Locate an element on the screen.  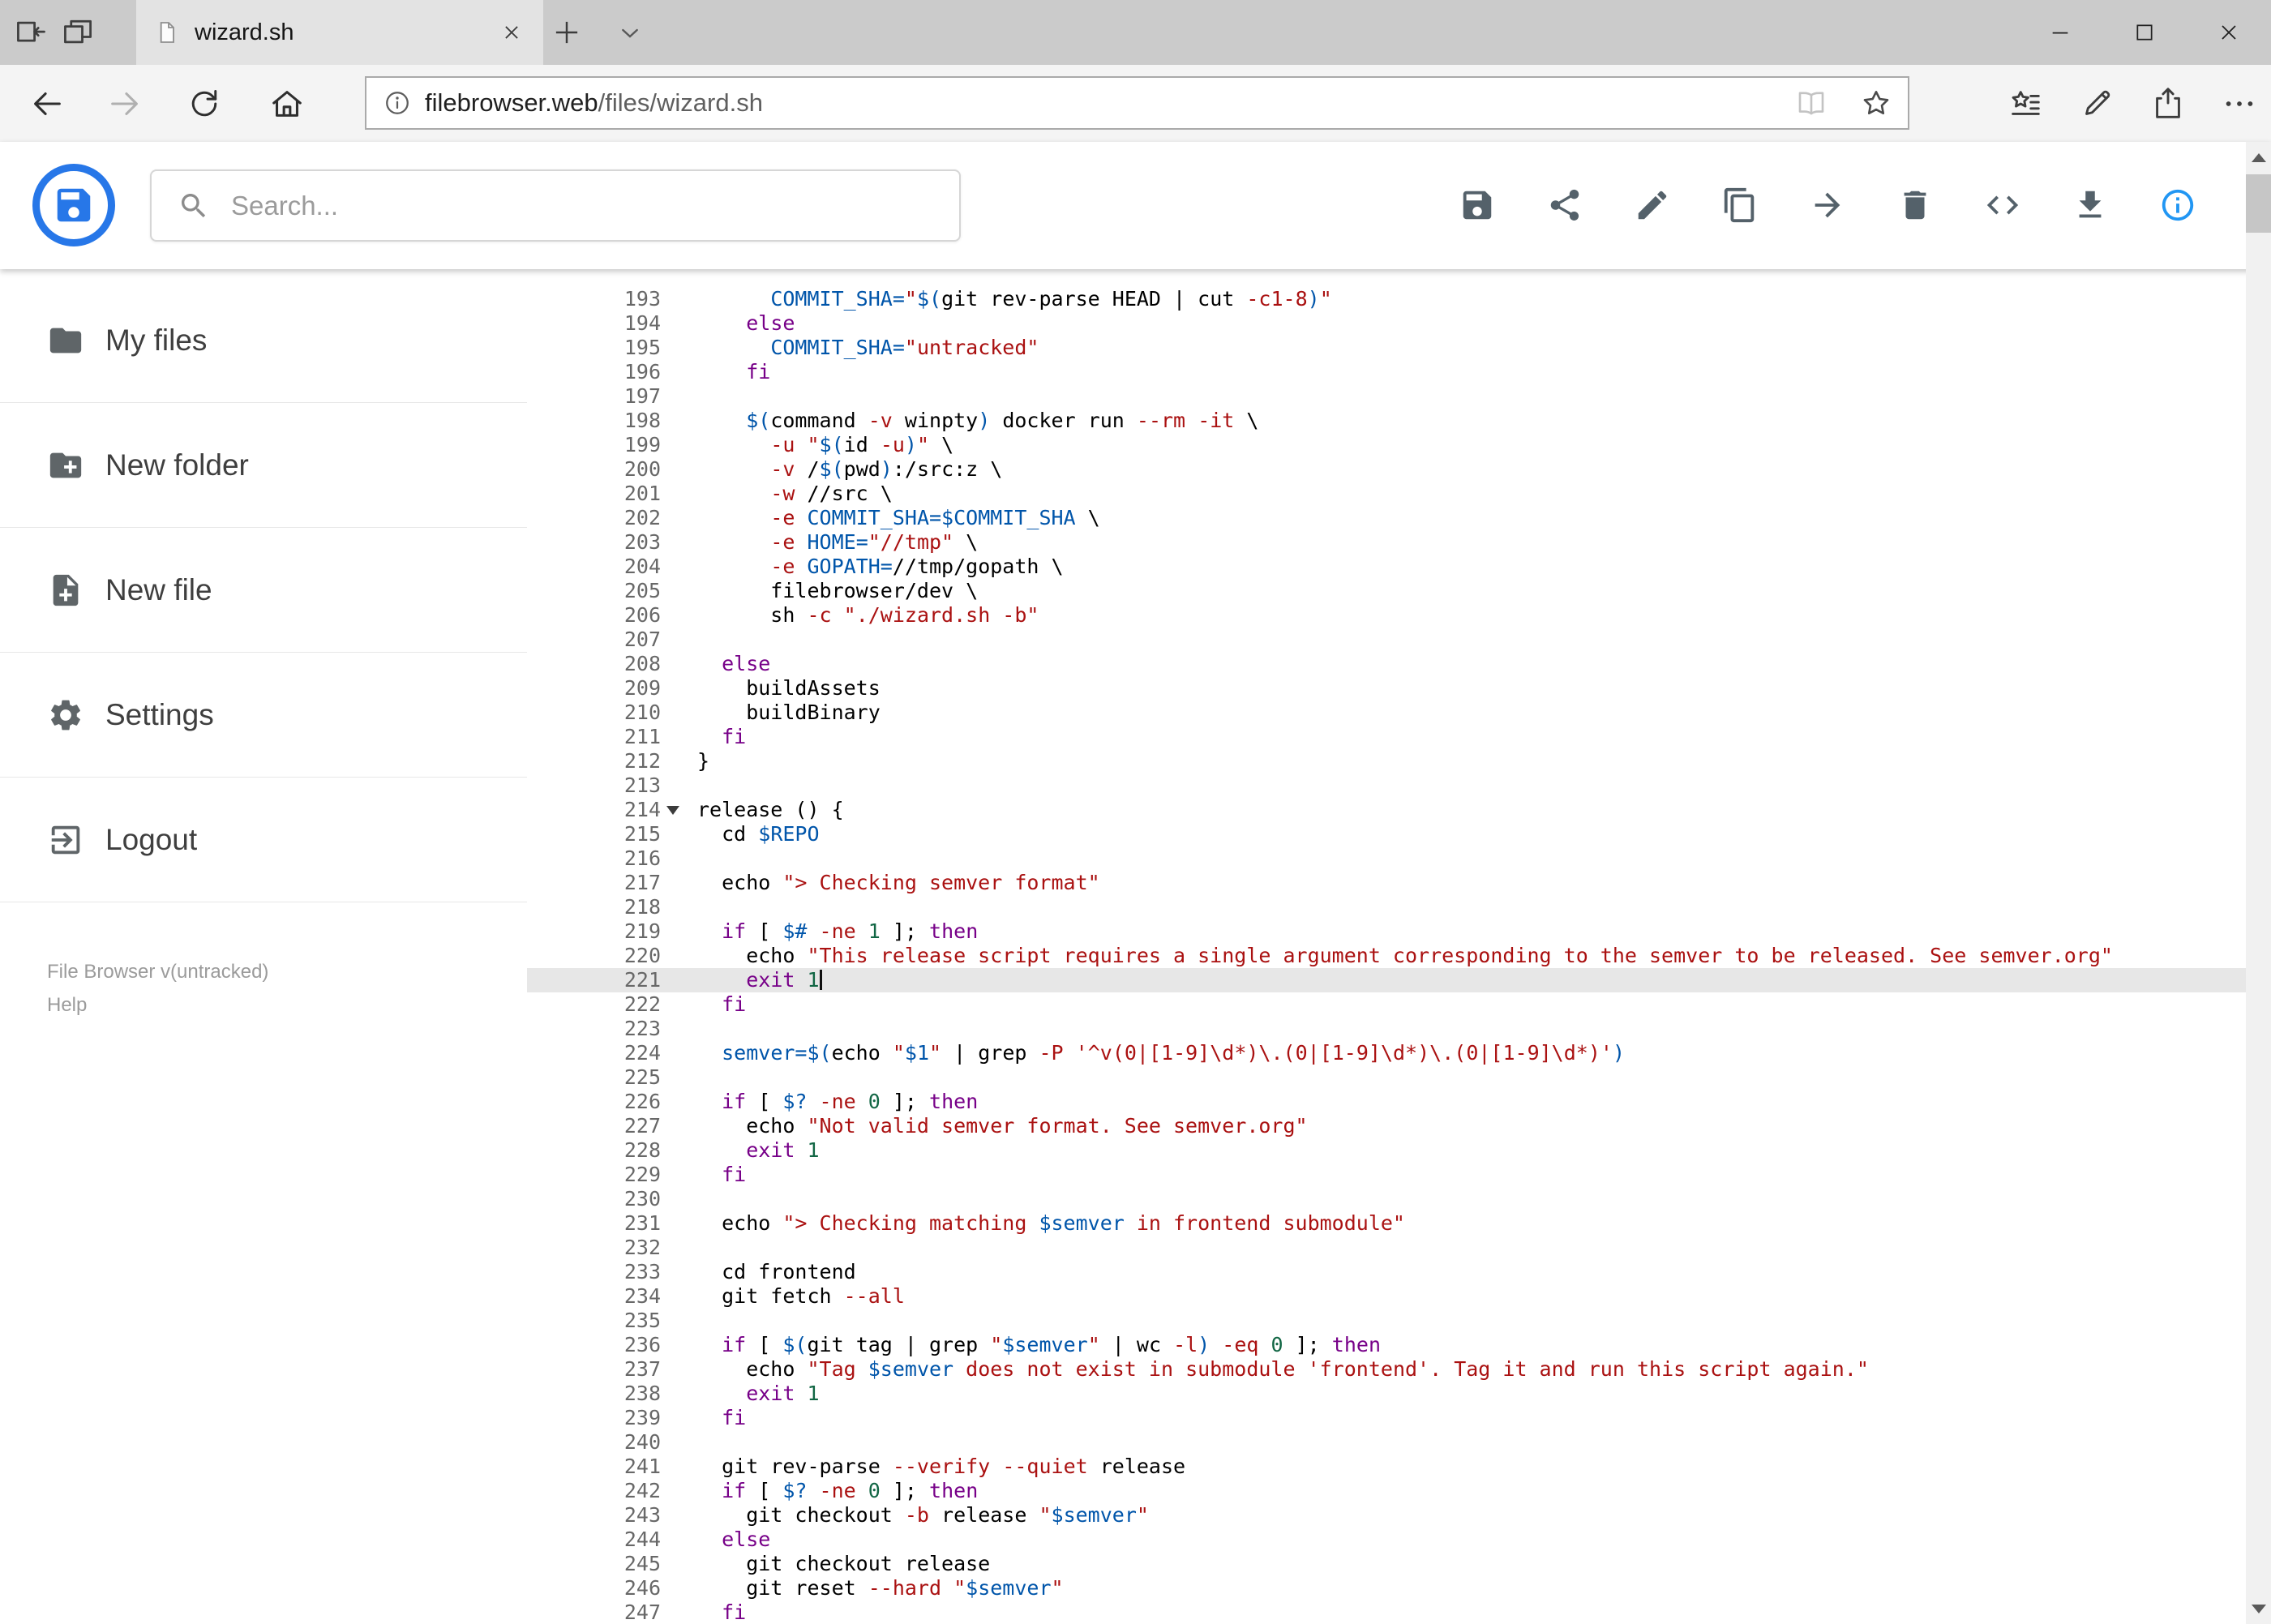
save-button is located at coordinates (1477, 205).